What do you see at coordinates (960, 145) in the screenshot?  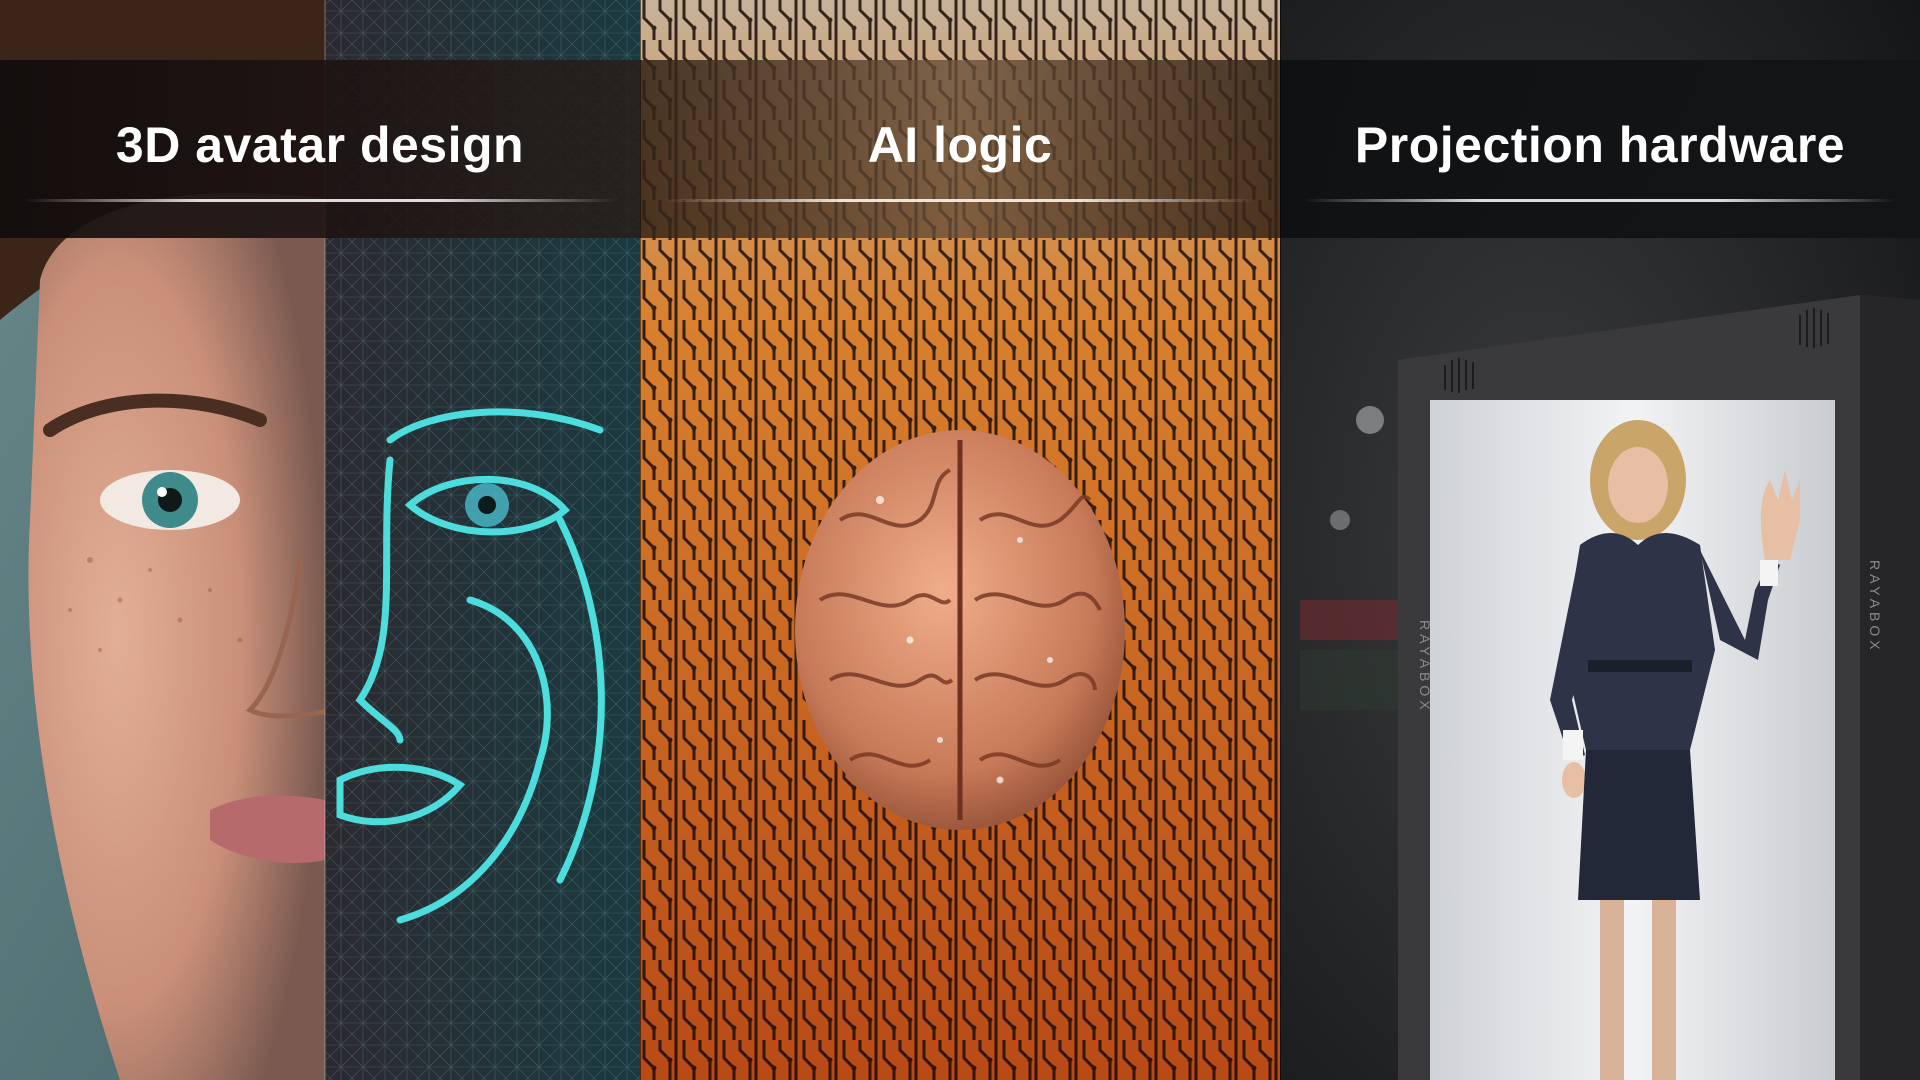 I see `panel-title: AI logic` at bounding box center [960, 145].